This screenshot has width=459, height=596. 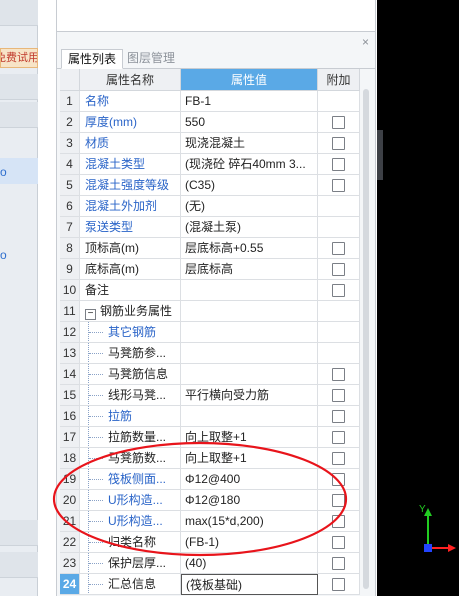 What do you see at coordinates (200, 499) in the screenshot?
I see `annotation-ellipse` at bounding box center [200, 499].